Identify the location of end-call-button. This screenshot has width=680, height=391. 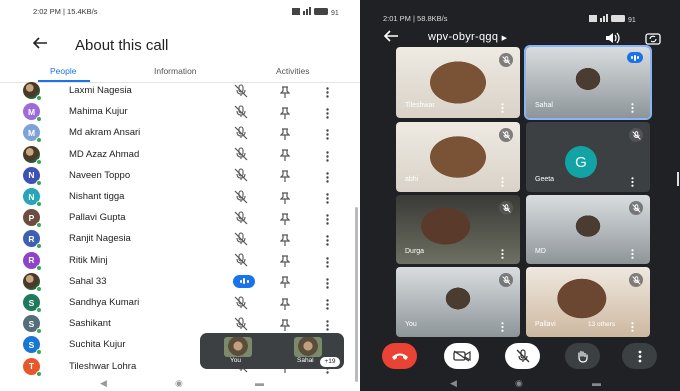
(399, 356).